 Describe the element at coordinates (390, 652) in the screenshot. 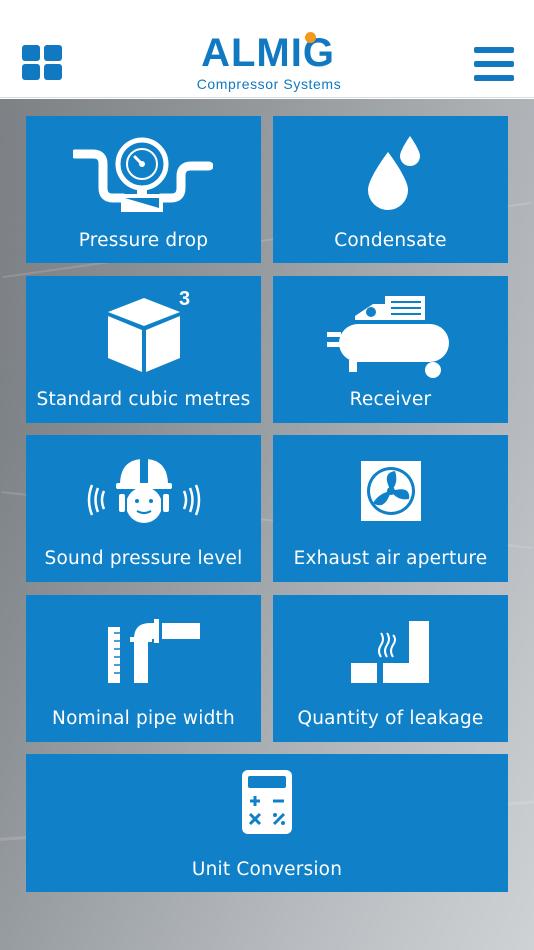

I see `leaking-pipe-icon` at that location.